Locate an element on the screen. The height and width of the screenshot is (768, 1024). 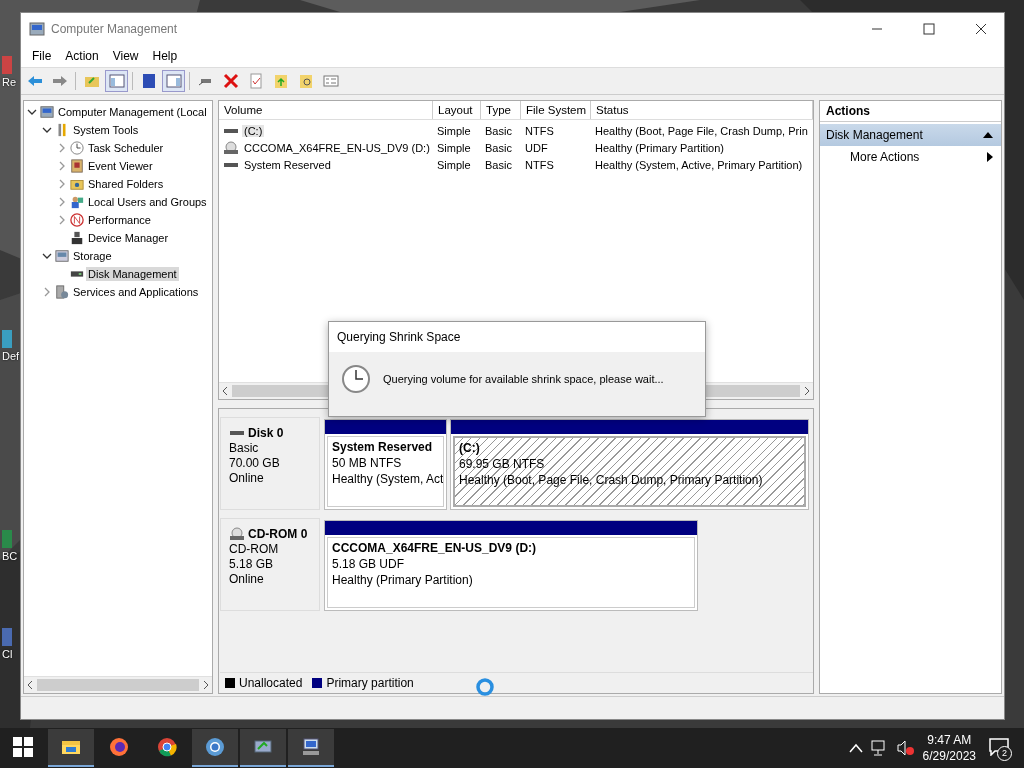
table-cell-text: Healthy (System, Active, Primary Partition) is located at coordinates (699, 164).